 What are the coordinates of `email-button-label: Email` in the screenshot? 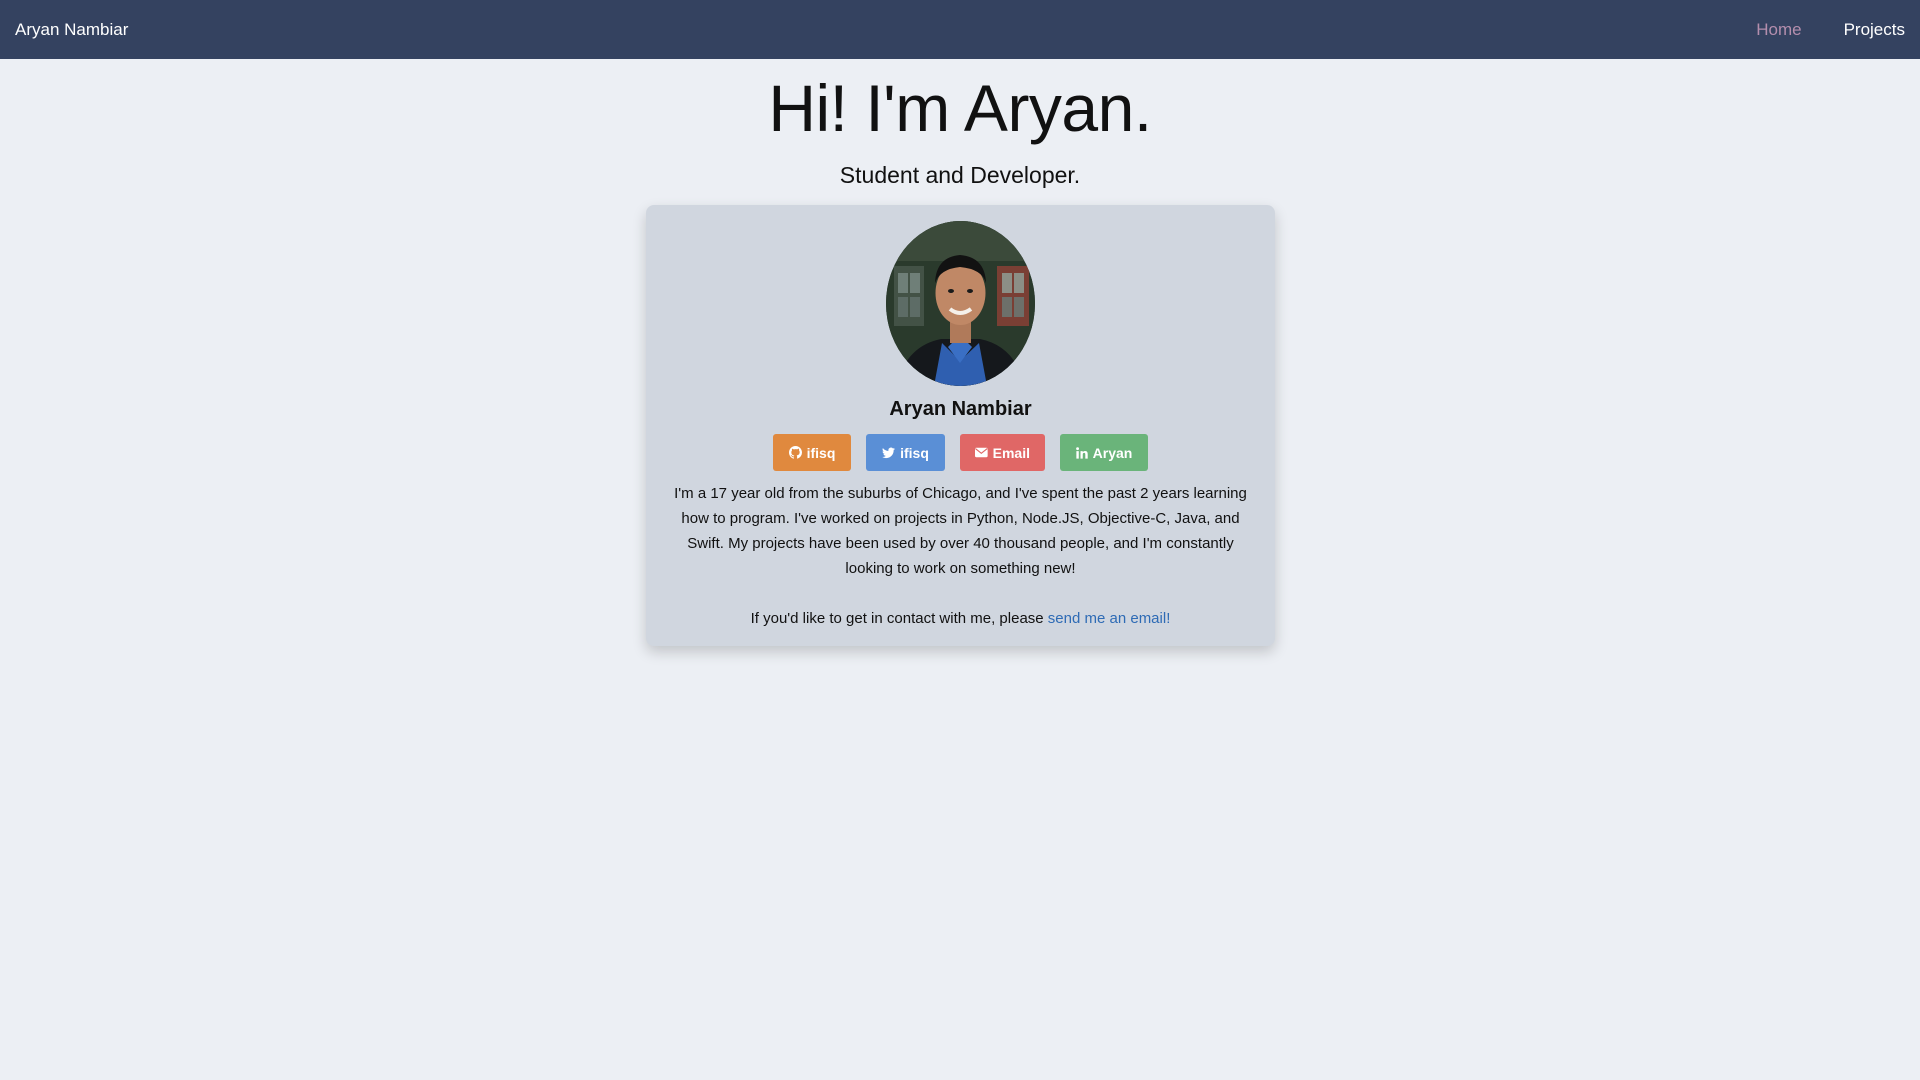 It's located at (1011, 452).